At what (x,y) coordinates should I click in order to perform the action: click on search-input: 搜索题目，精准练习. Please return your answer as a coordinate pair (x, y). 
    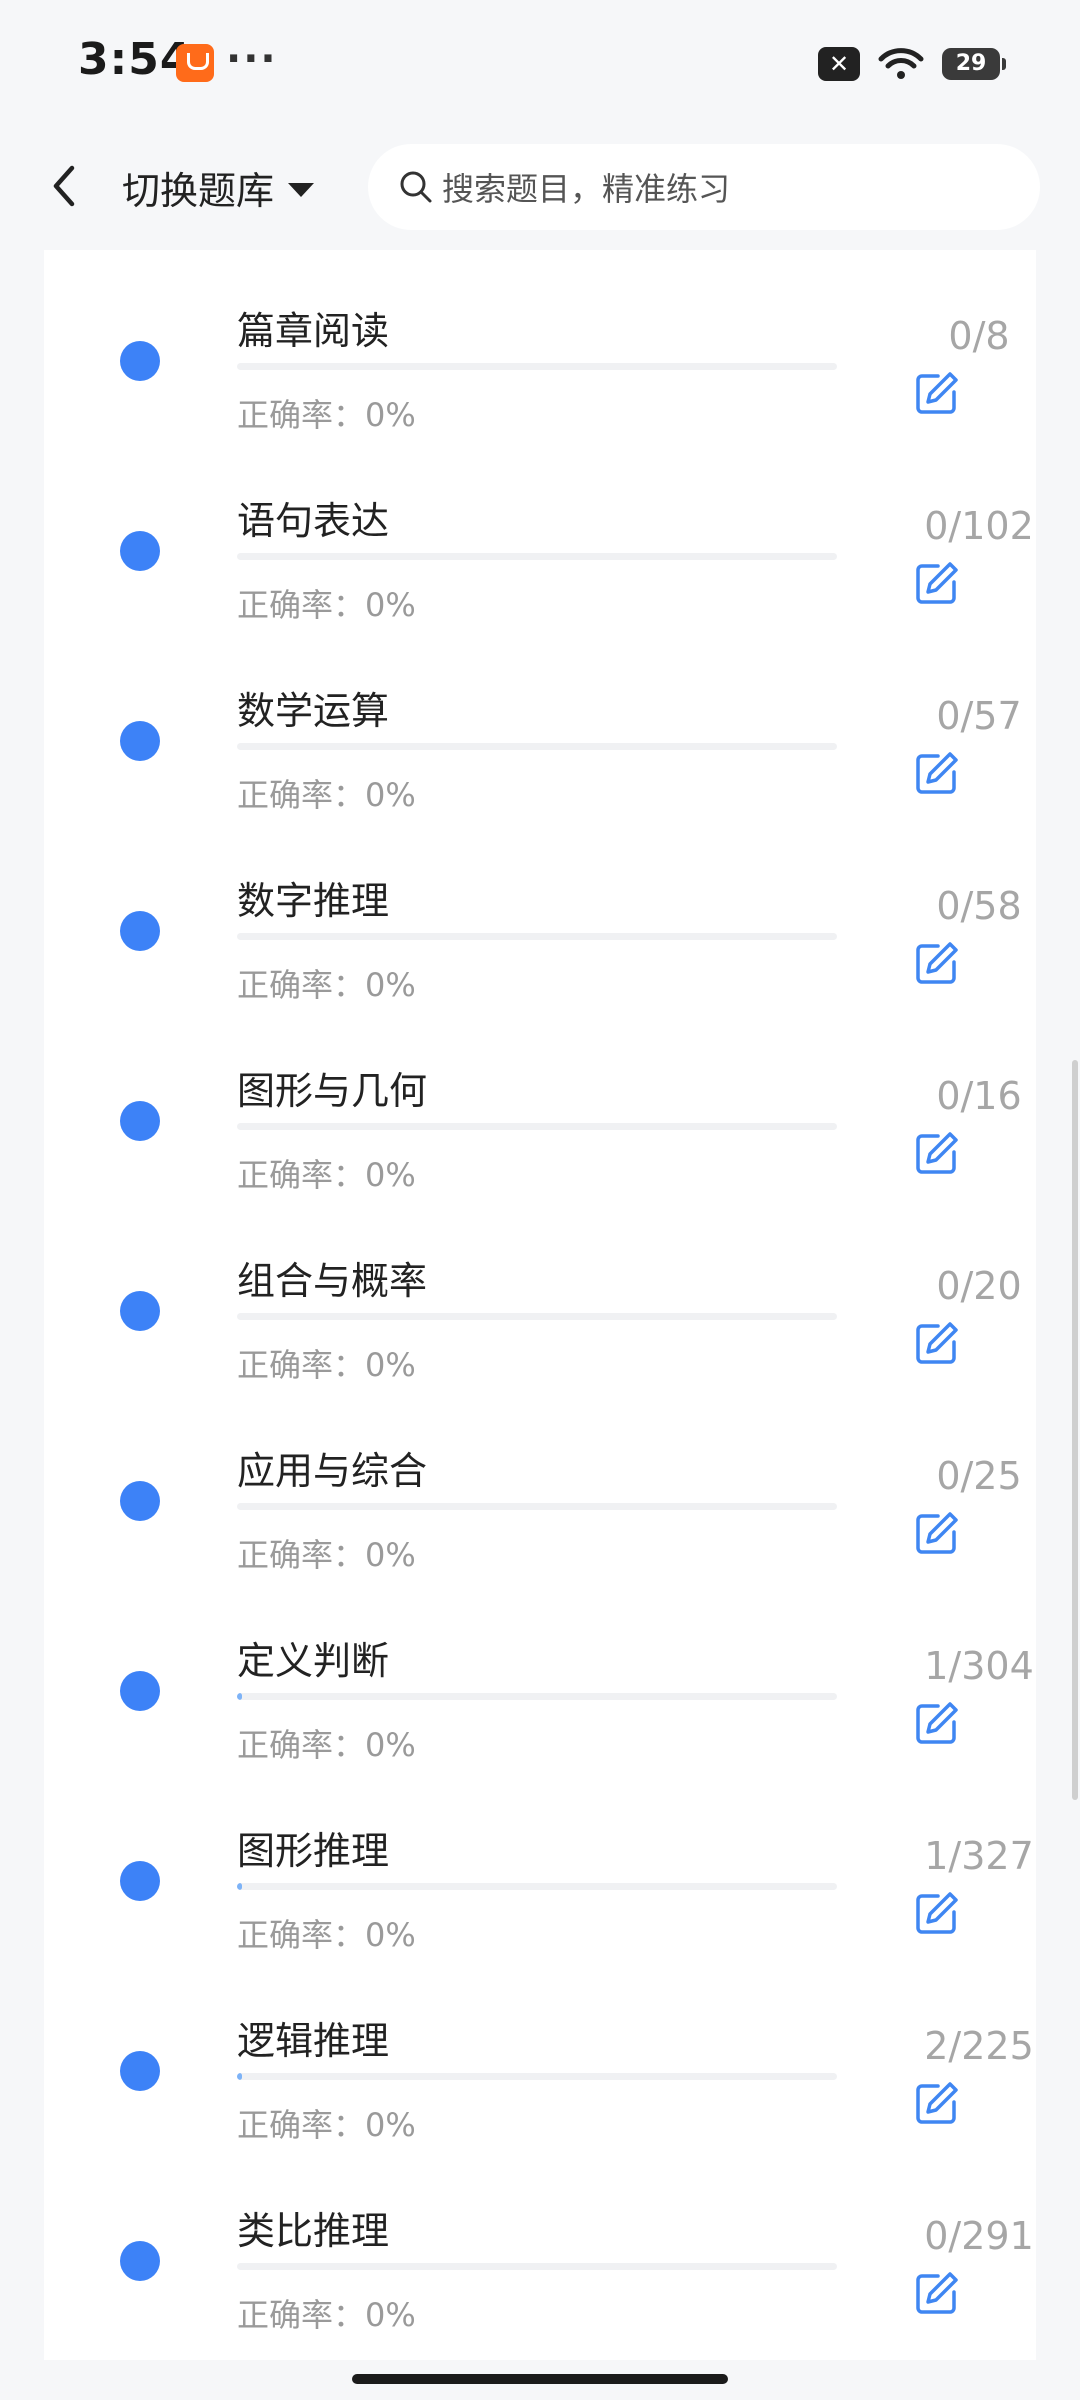
    Looking at the image, I should click on (704, 187).